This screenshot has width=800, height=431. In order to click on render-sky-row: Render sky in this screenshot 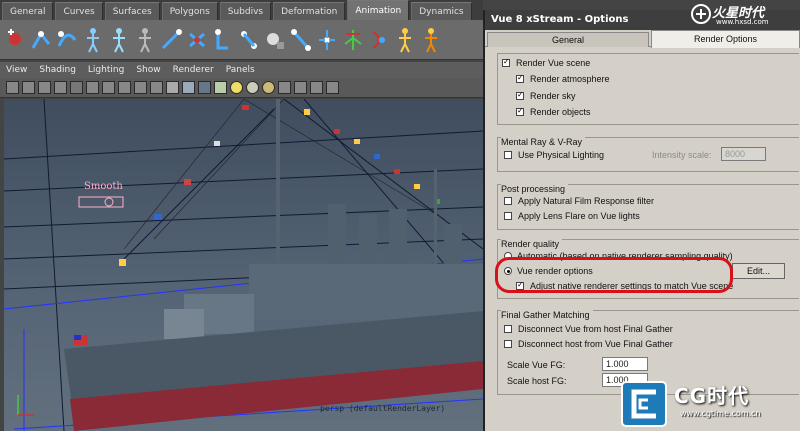, I will do `click(546, 95)`.